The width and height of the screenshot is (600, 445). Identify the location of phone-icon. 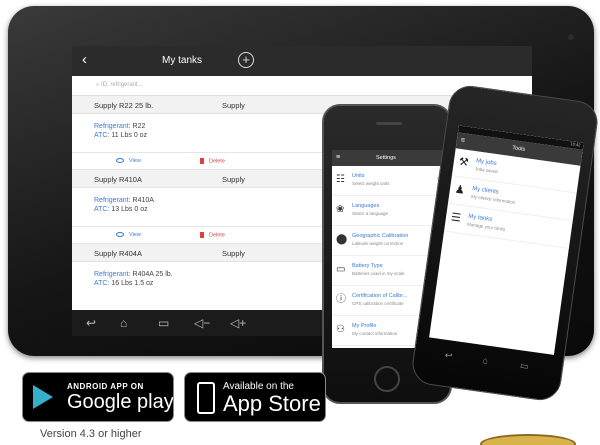
(206, 398).